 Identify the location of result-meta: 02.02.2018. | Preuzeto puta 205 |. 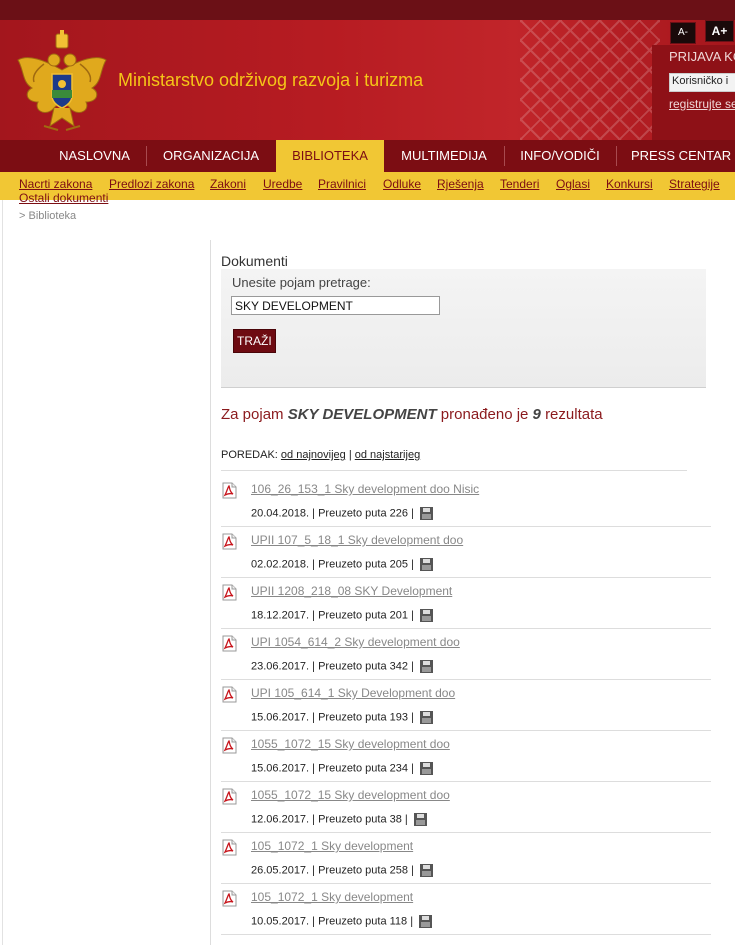
(342, 564).